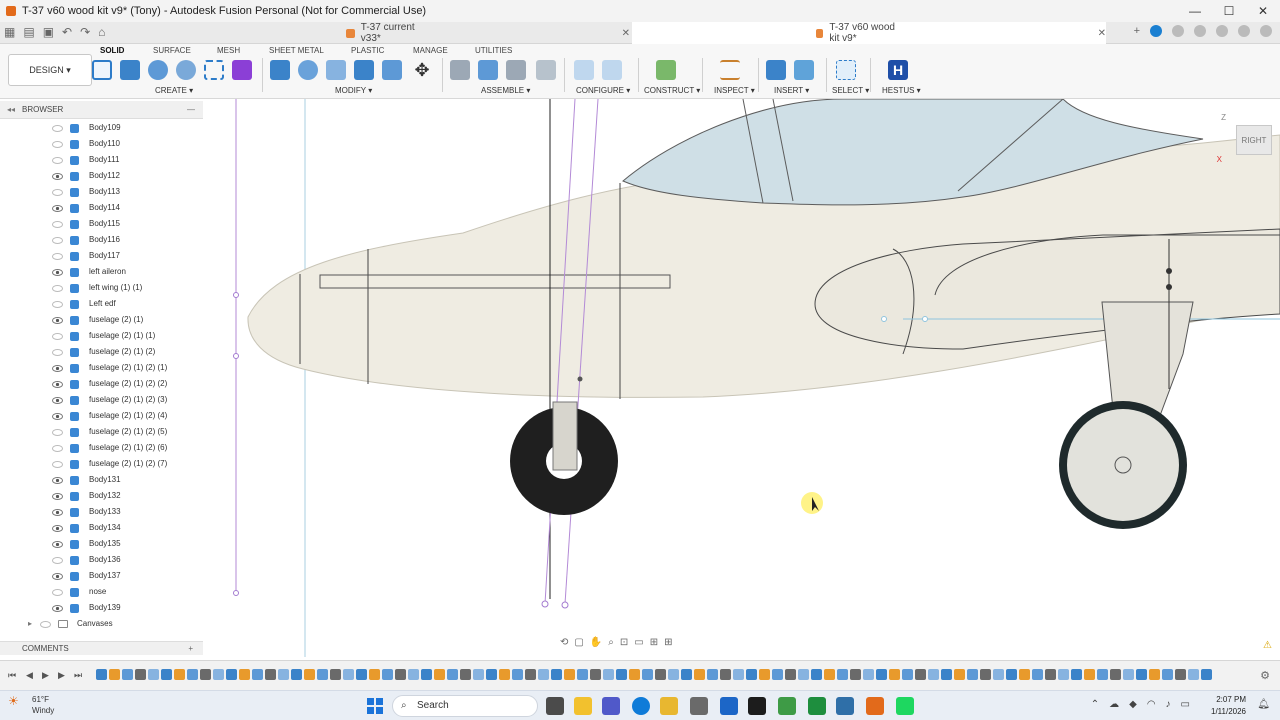  What do you see at coordinates (101, 385) in the screenshot?
I see `browser-item: fuselage (2) (1) (2) (2)` at bounding box center [101, 385].